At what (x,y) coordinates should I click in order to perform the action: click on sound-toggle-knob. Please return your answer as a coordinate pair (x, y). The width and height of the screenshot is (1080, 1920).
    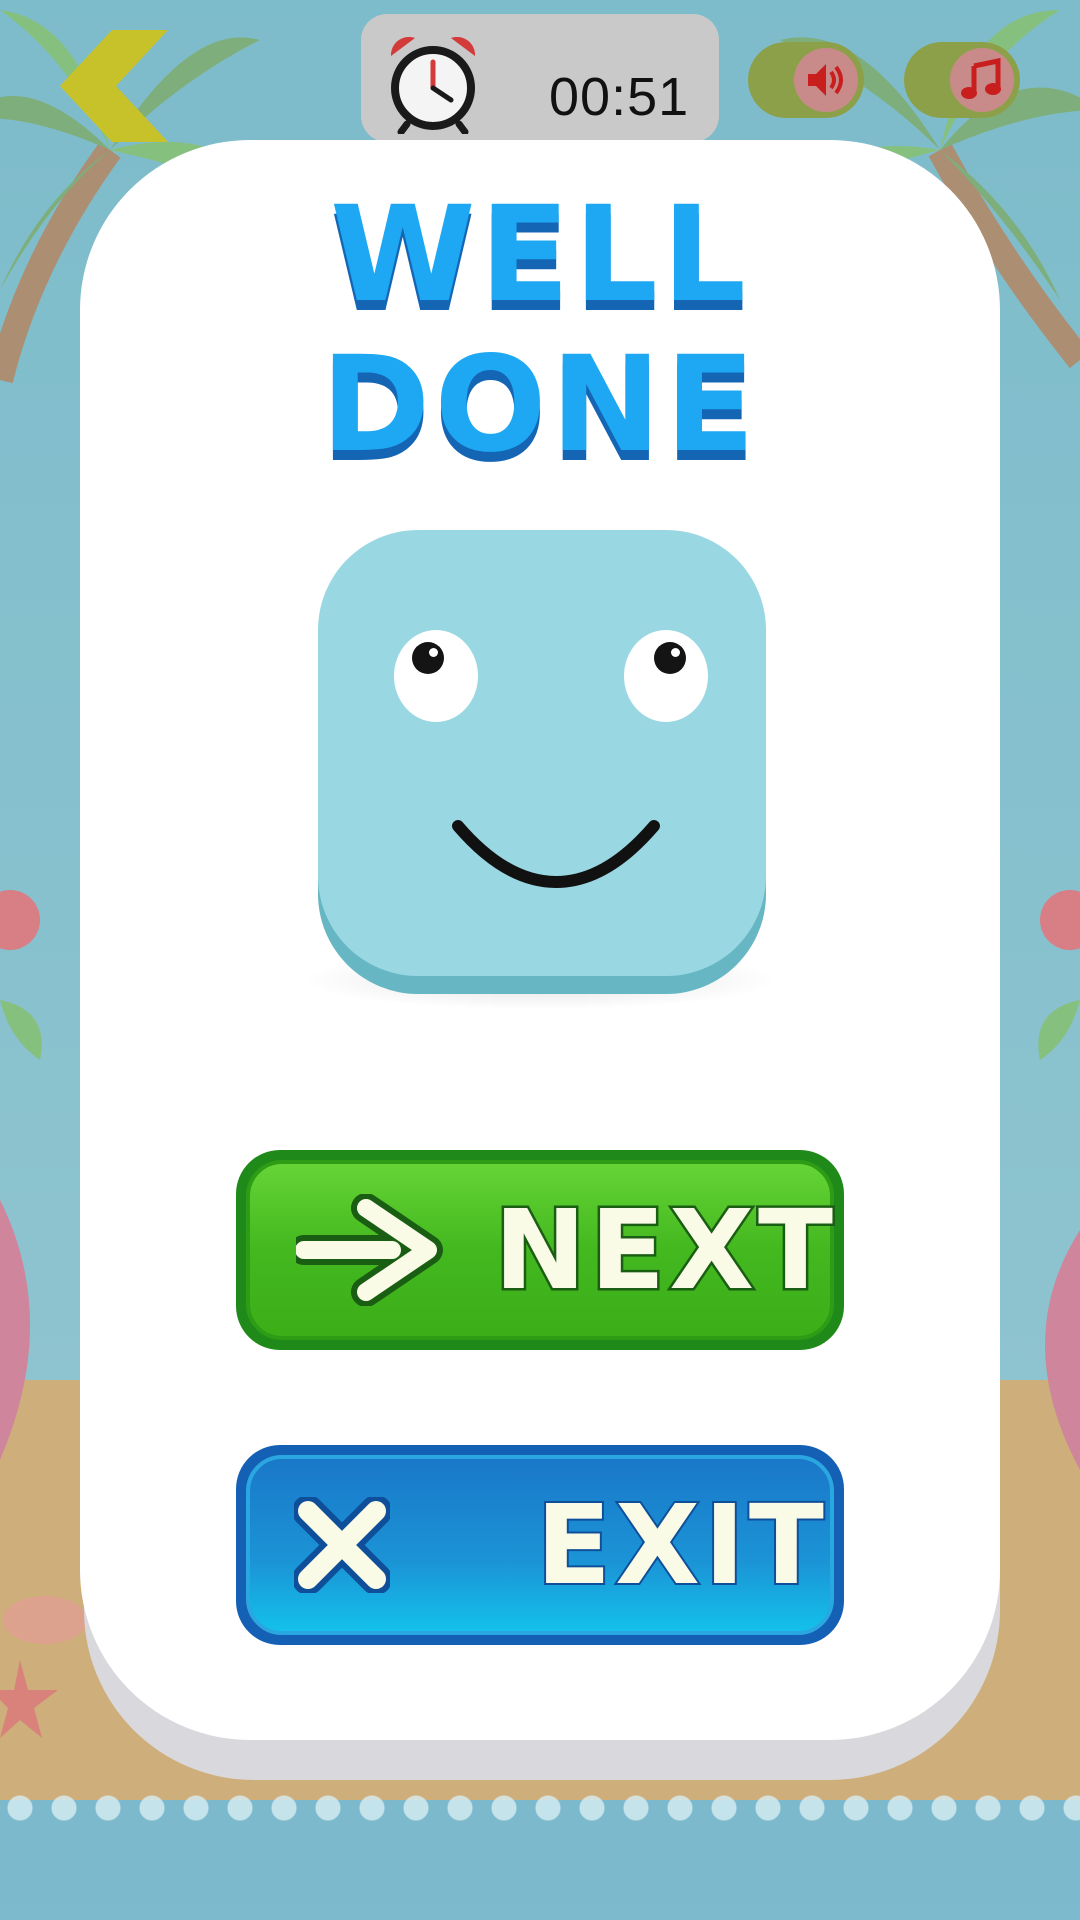
    Looking at the image, I should click on (826, 80).